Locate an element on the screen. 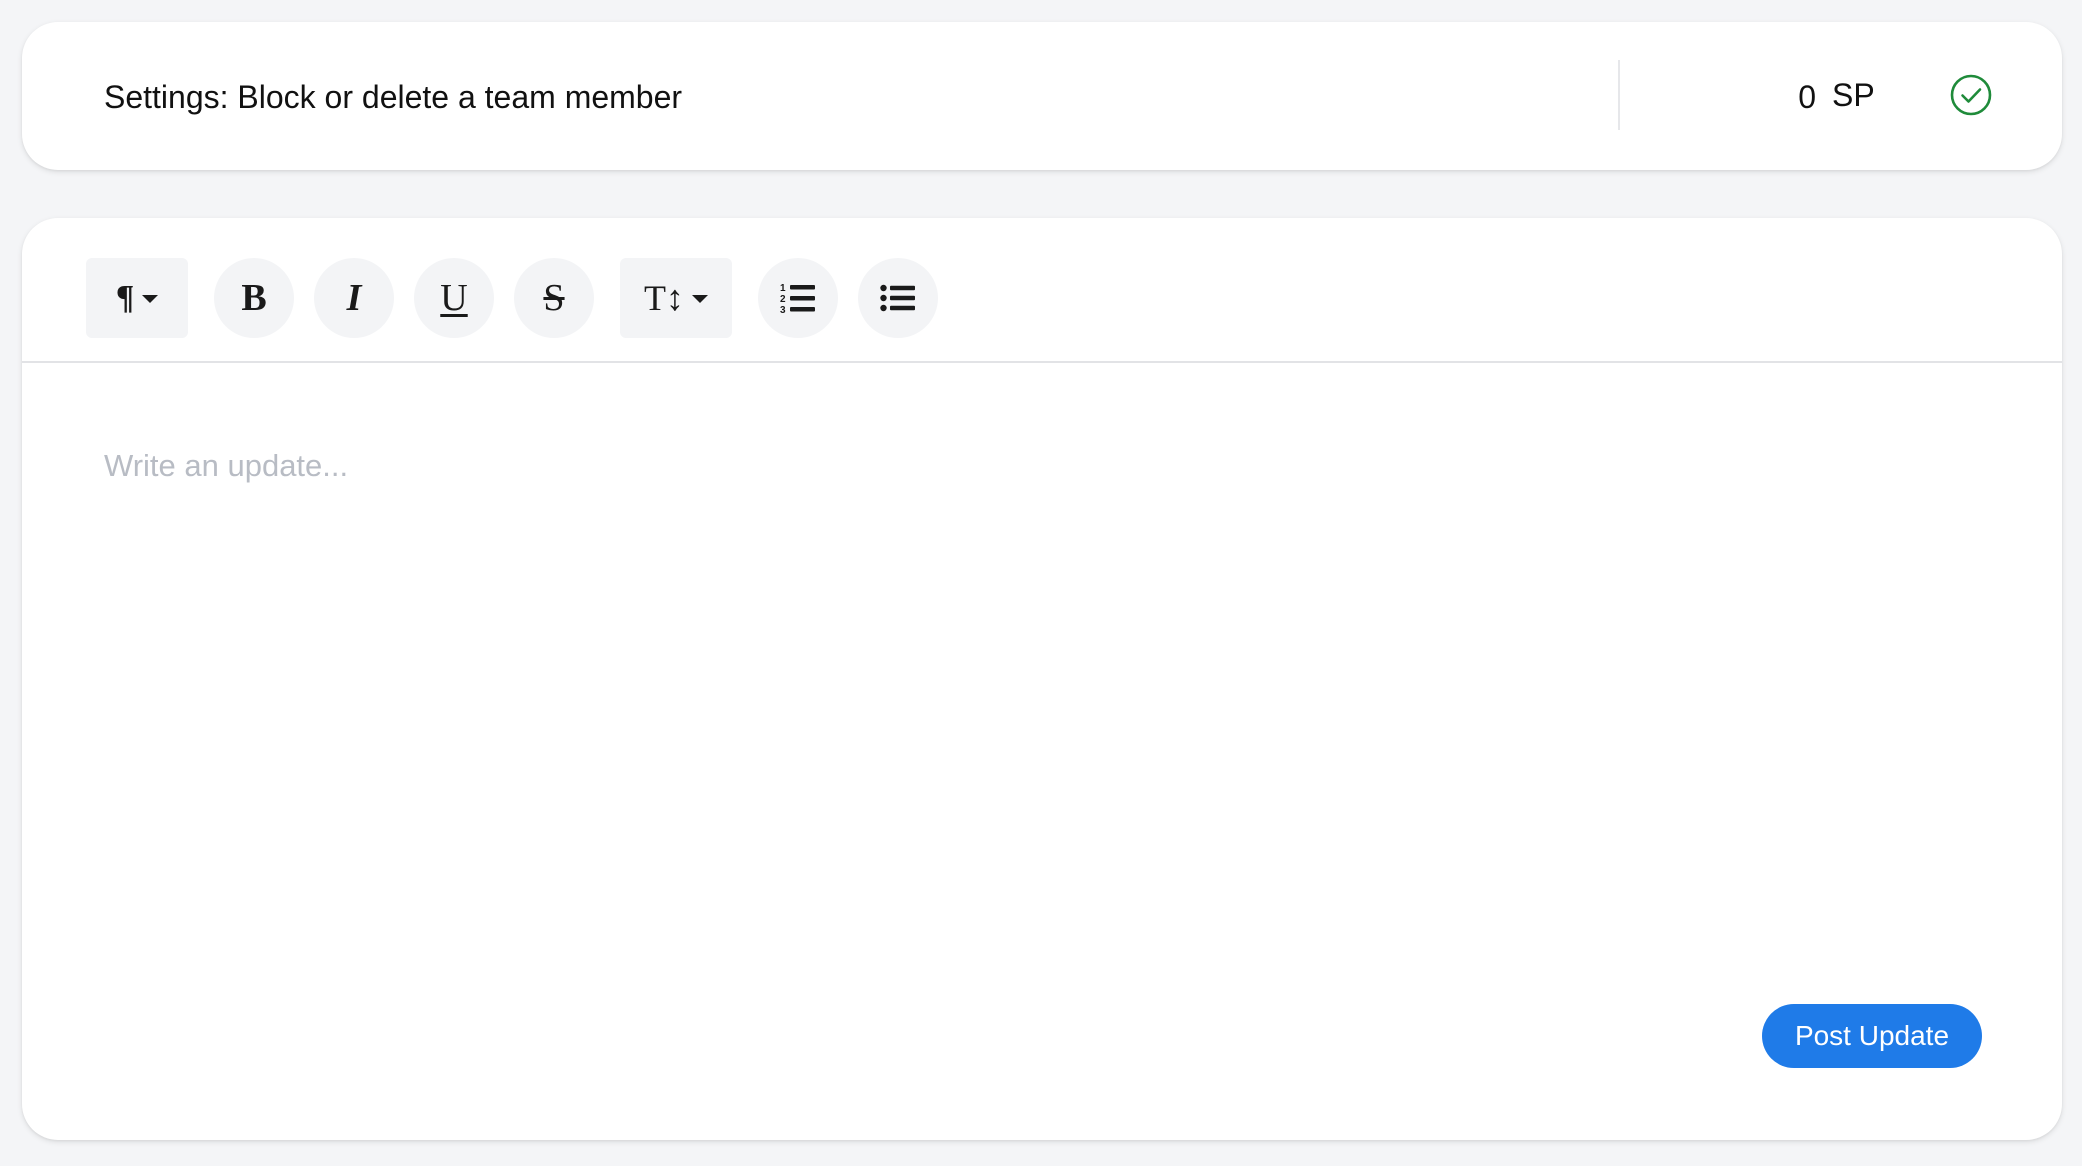 This screenshot has height=1166, width=2082. unordered-list-button is located at coordinates (898, 298).